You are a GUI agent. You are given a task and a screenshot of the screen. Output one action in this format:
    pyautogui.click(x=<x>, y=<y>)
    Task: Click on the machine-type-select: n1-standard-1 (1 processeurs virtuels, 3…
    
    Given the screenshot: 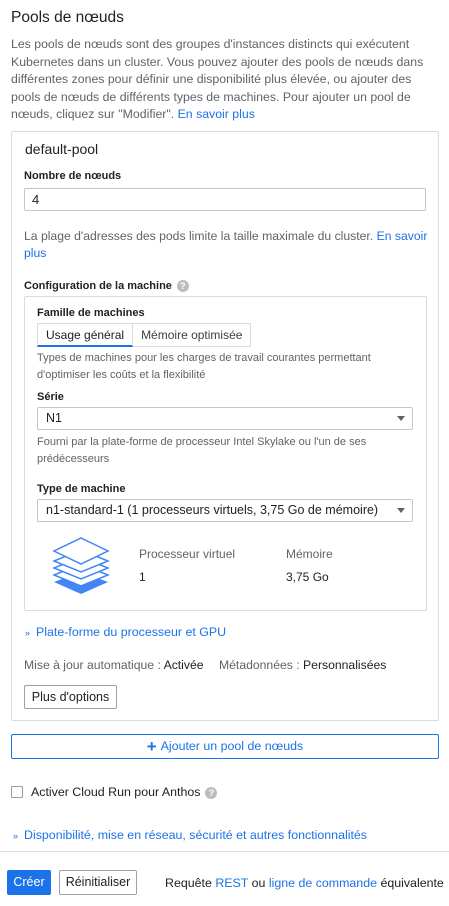 What is the action you would take?
    pyautogui.click(x=225, y=510)
    